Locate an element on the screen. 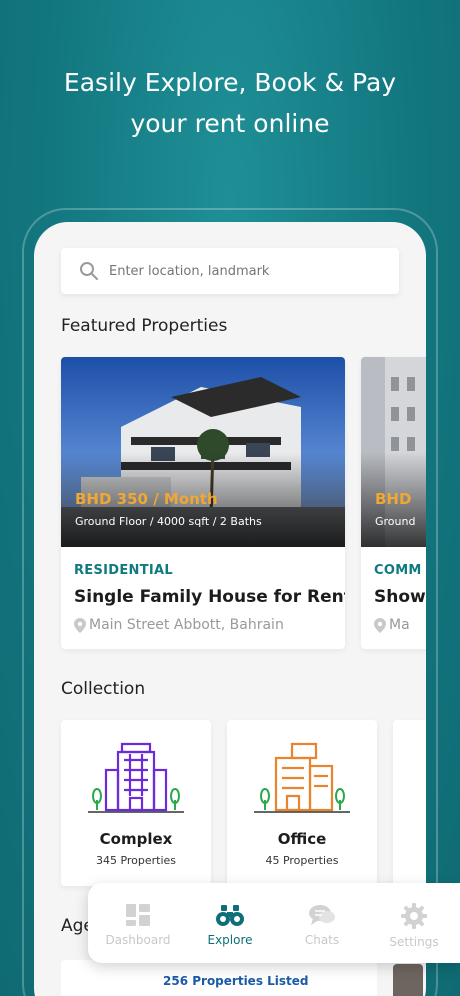  chat-bubbles-icon is located at coordinates (322, 915).